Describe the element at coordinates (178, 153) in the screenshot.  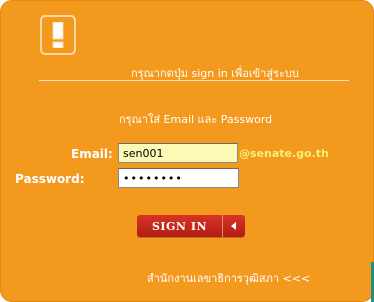
I see `email-field` at that location.